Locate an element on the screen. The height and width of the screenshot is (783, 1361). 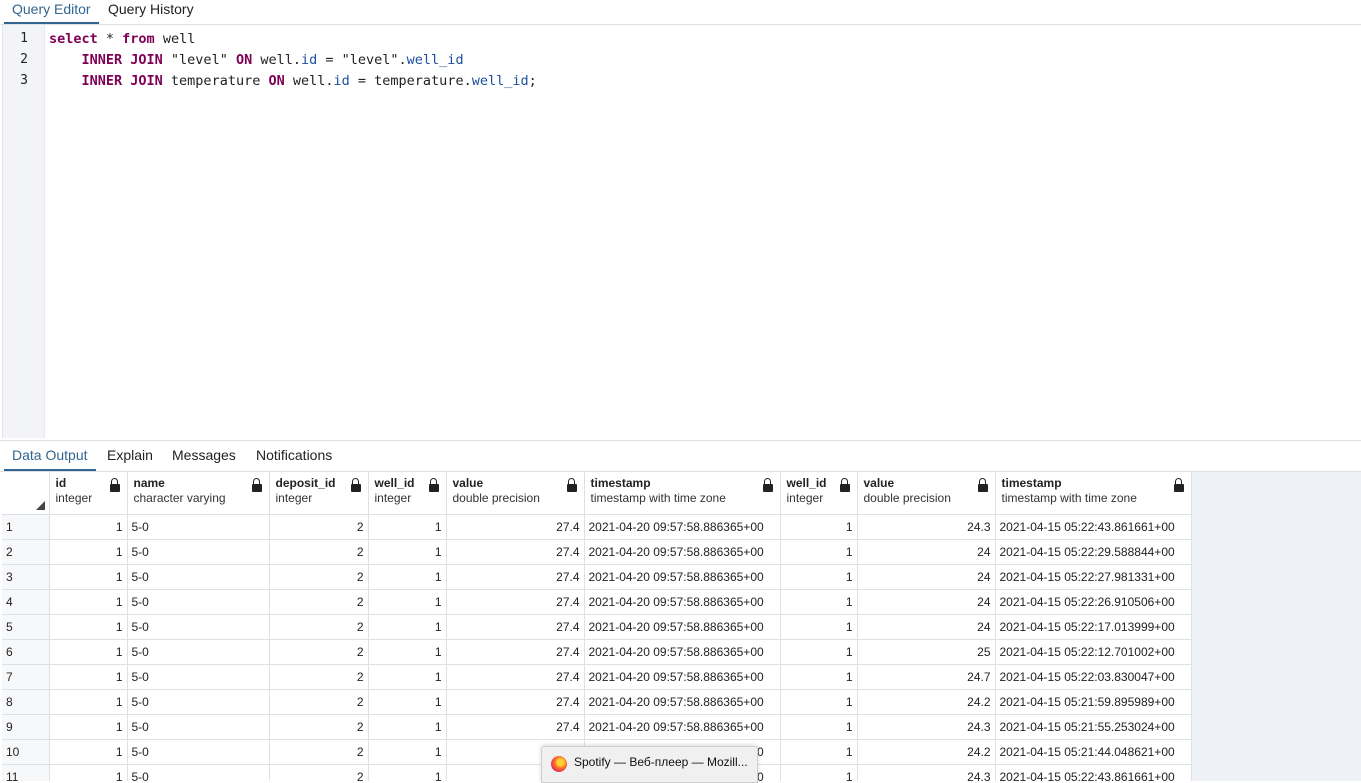
row-number: 3 is located at coordinates (26, 577).